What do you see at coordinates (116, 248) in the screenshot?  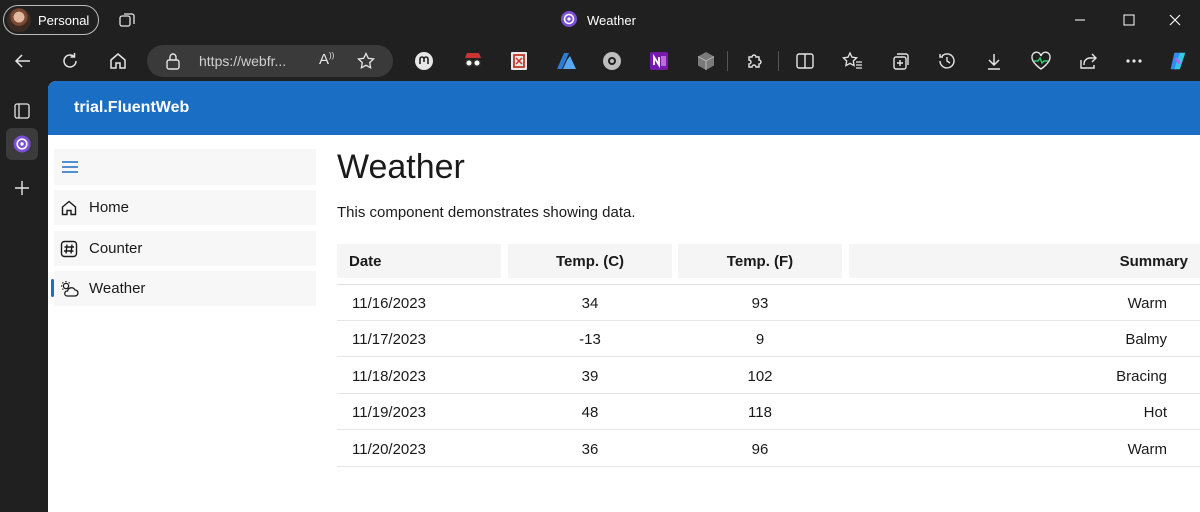 I see `nav-item-label: Counter` at bounding box center [116, 248].